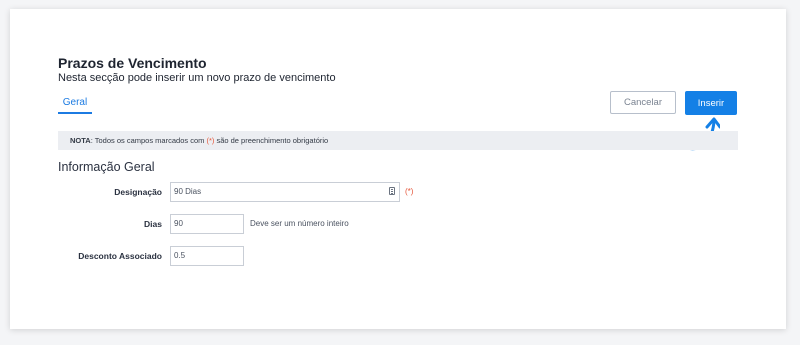  What do you see at coordinates (153, 224) in the screenshot?
I see `dias-label: Dias` at bounding box center [153, 224].